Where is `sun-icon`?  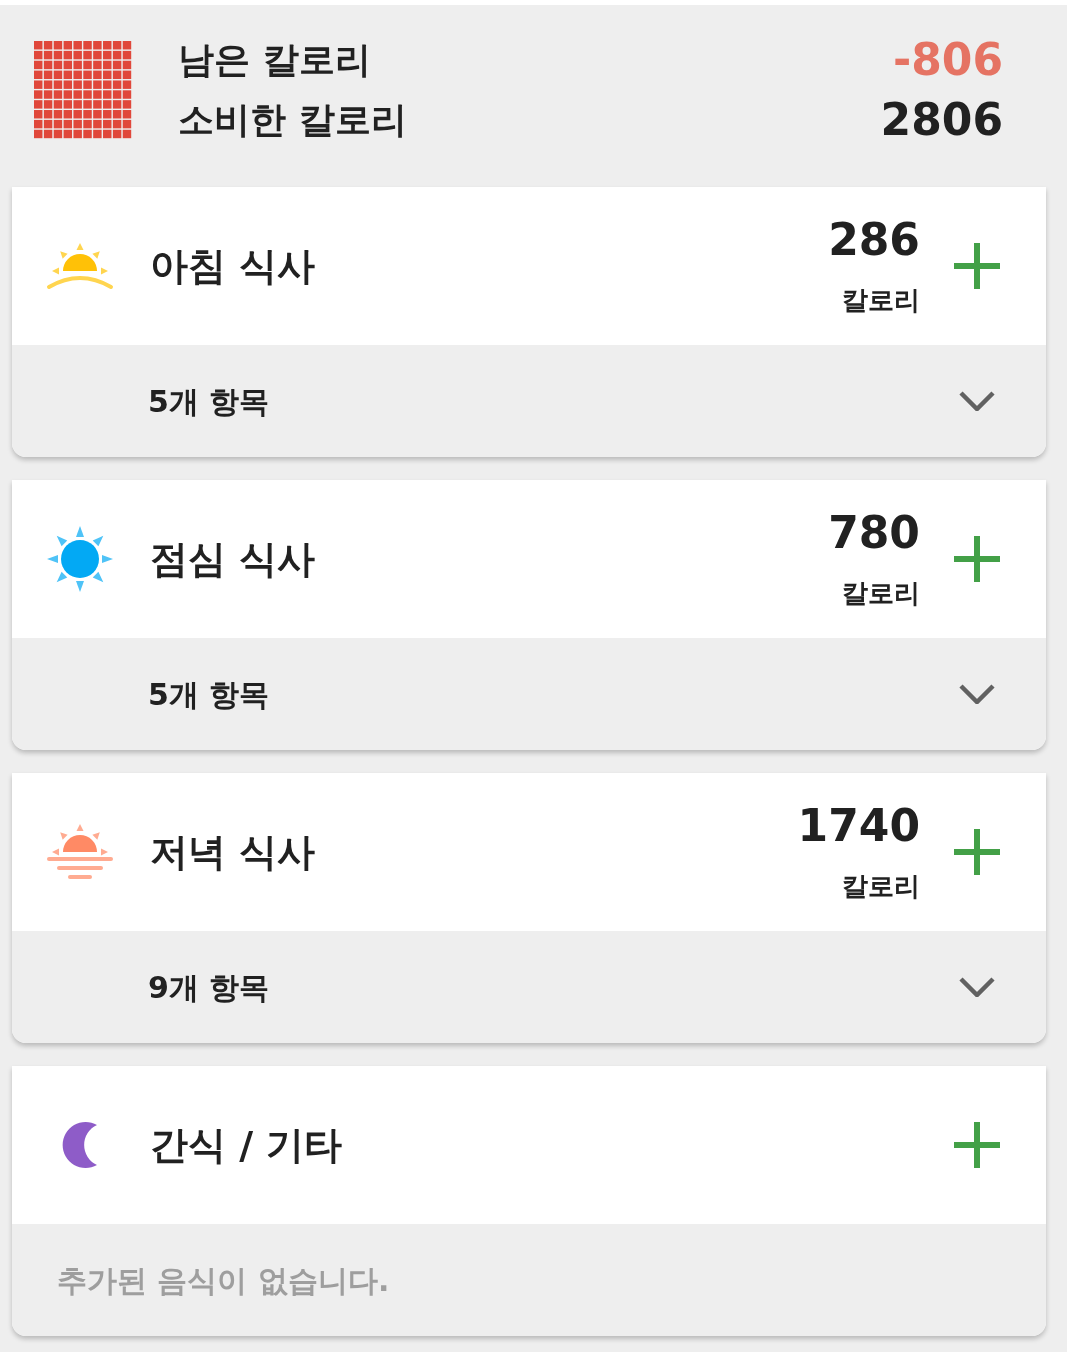 sun-icon is located at coordinates (80, 559).